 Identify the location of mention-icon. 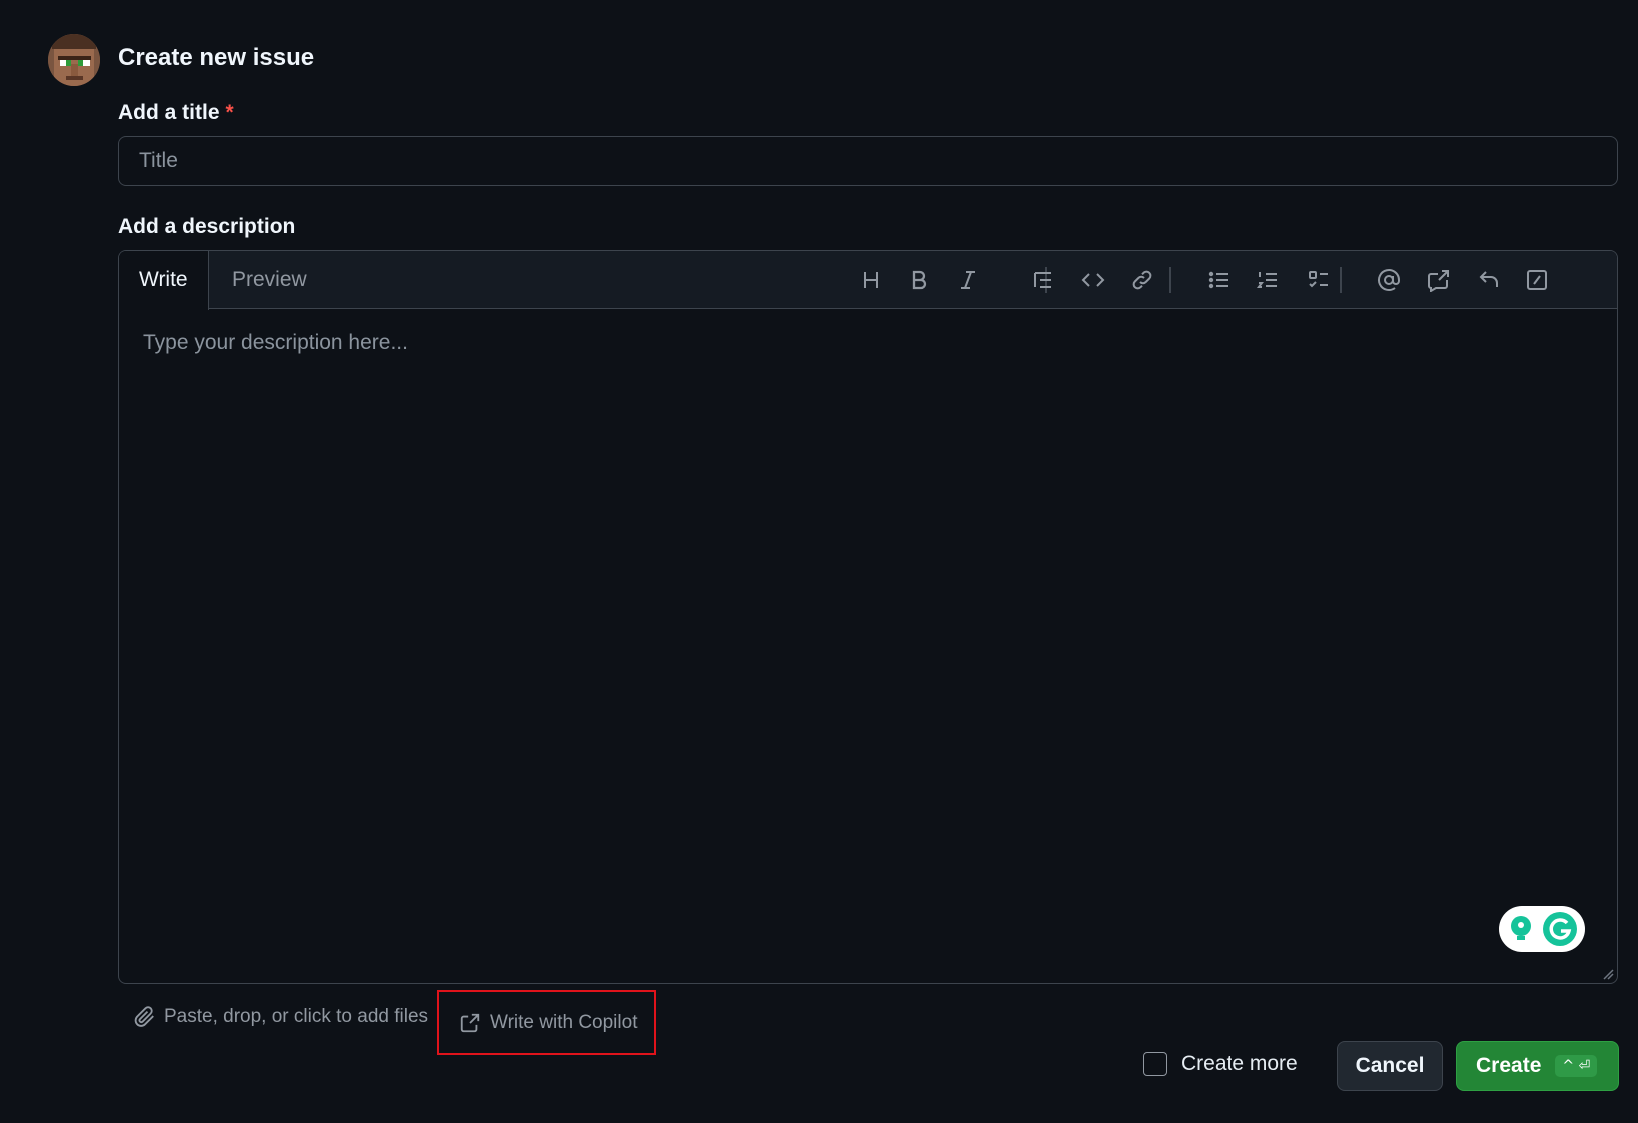
(1389, 280).